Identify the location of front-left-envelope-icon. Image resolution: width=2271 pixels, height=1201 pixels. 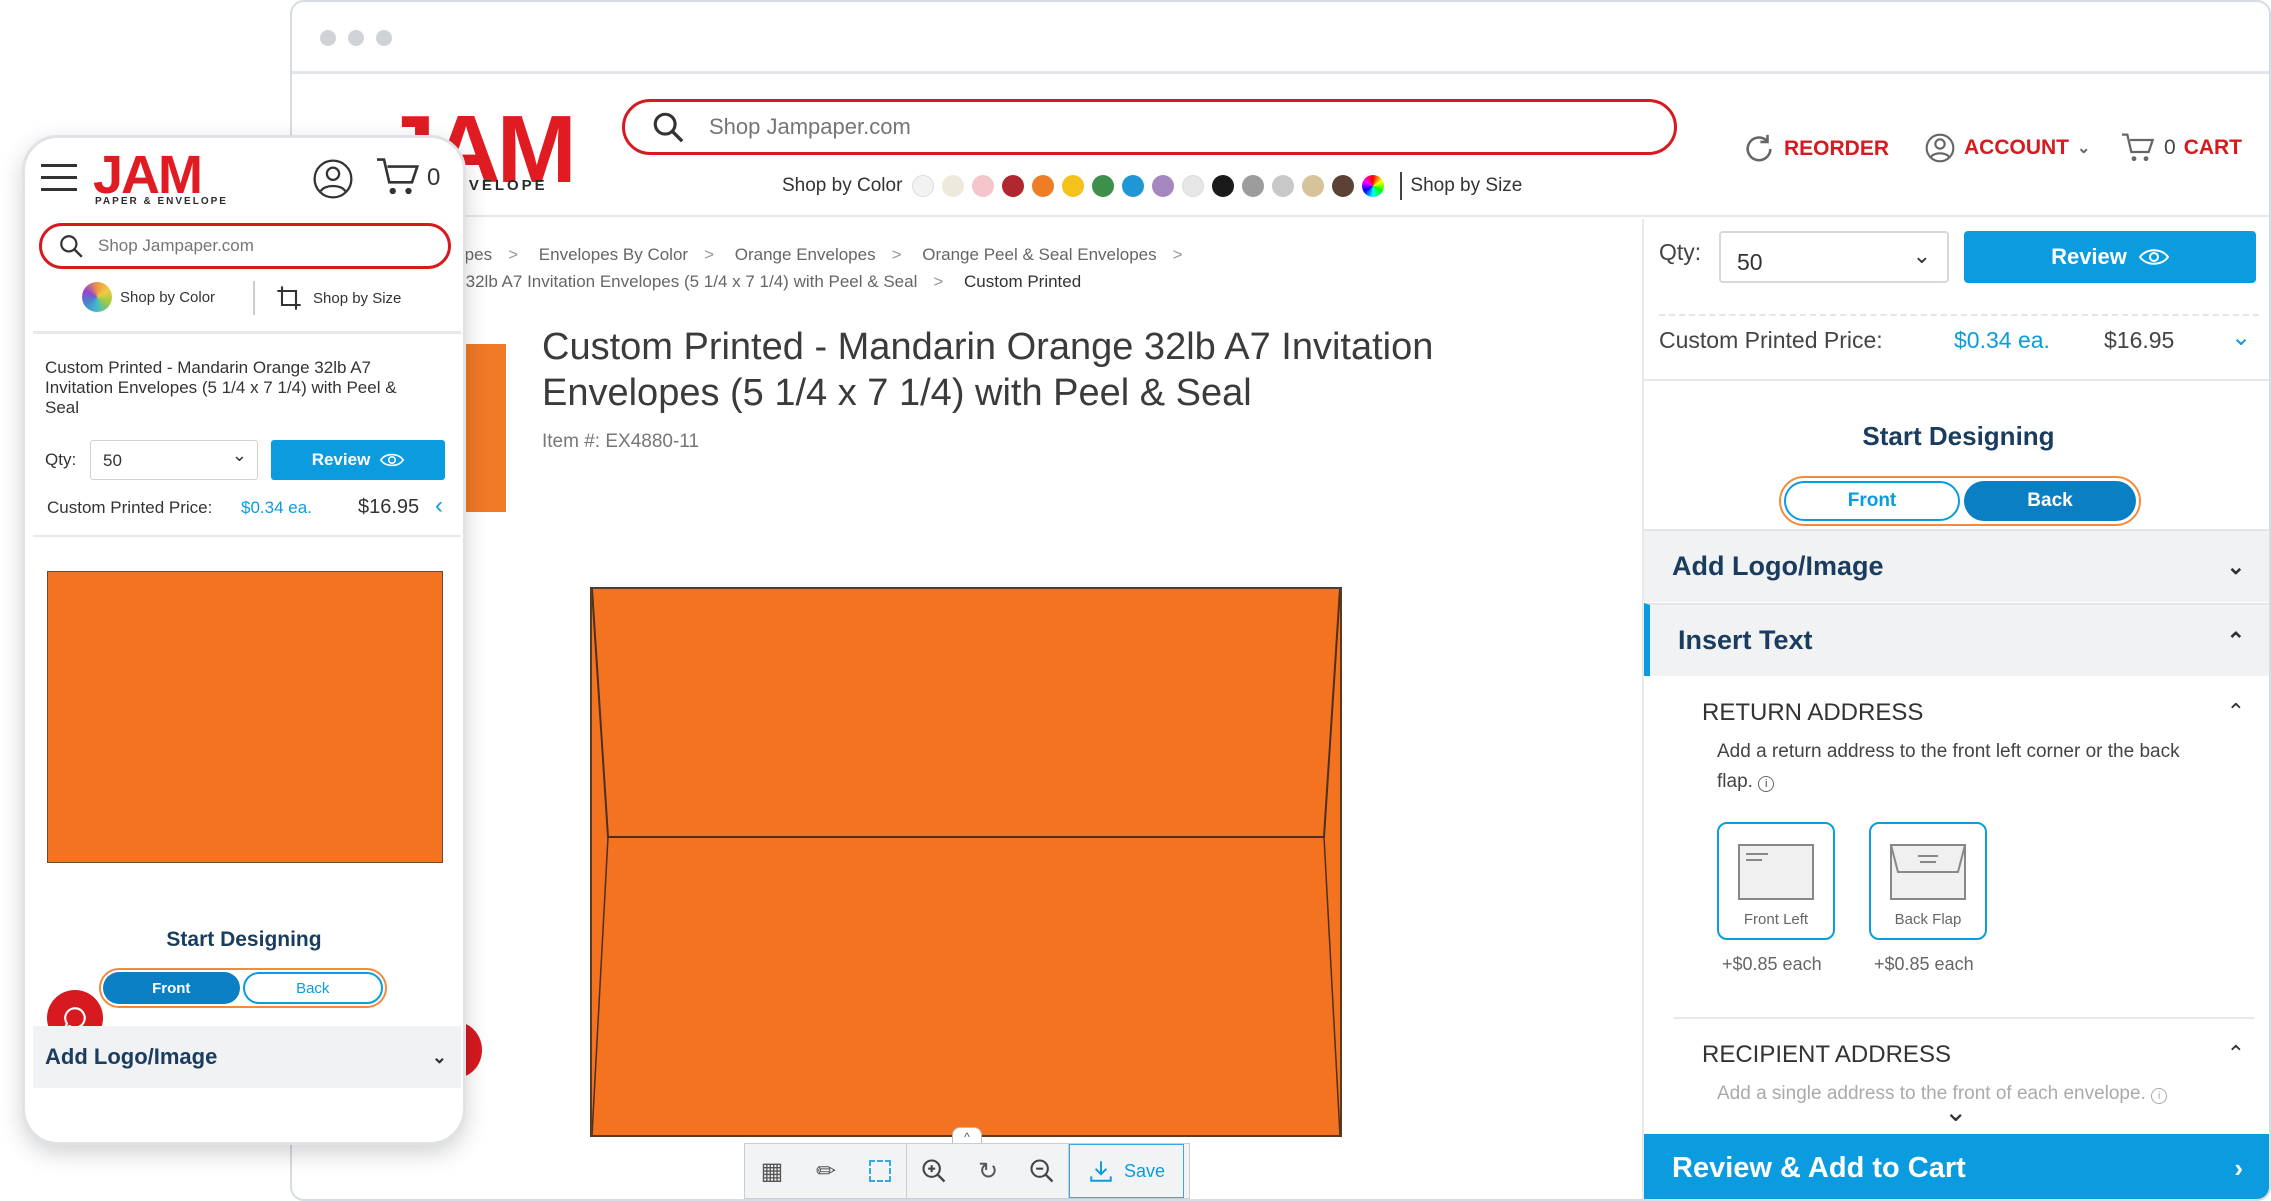
(1776, 872).